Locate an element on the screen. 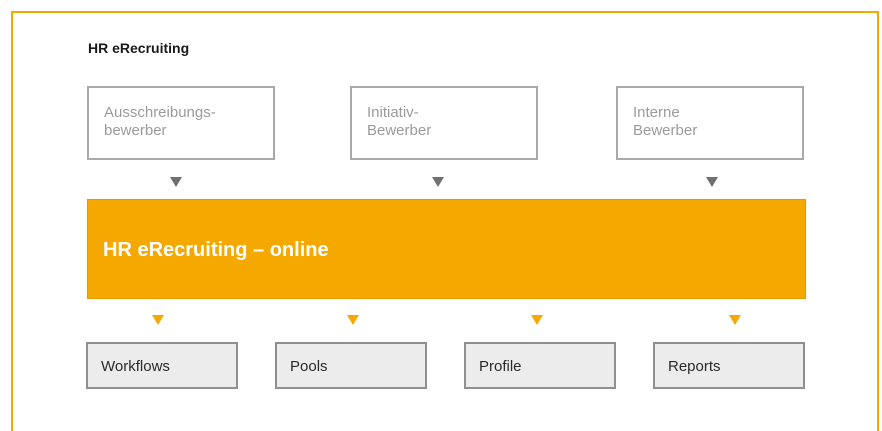  module-box-workflows: Workflows is located at coordinates (162, 365).